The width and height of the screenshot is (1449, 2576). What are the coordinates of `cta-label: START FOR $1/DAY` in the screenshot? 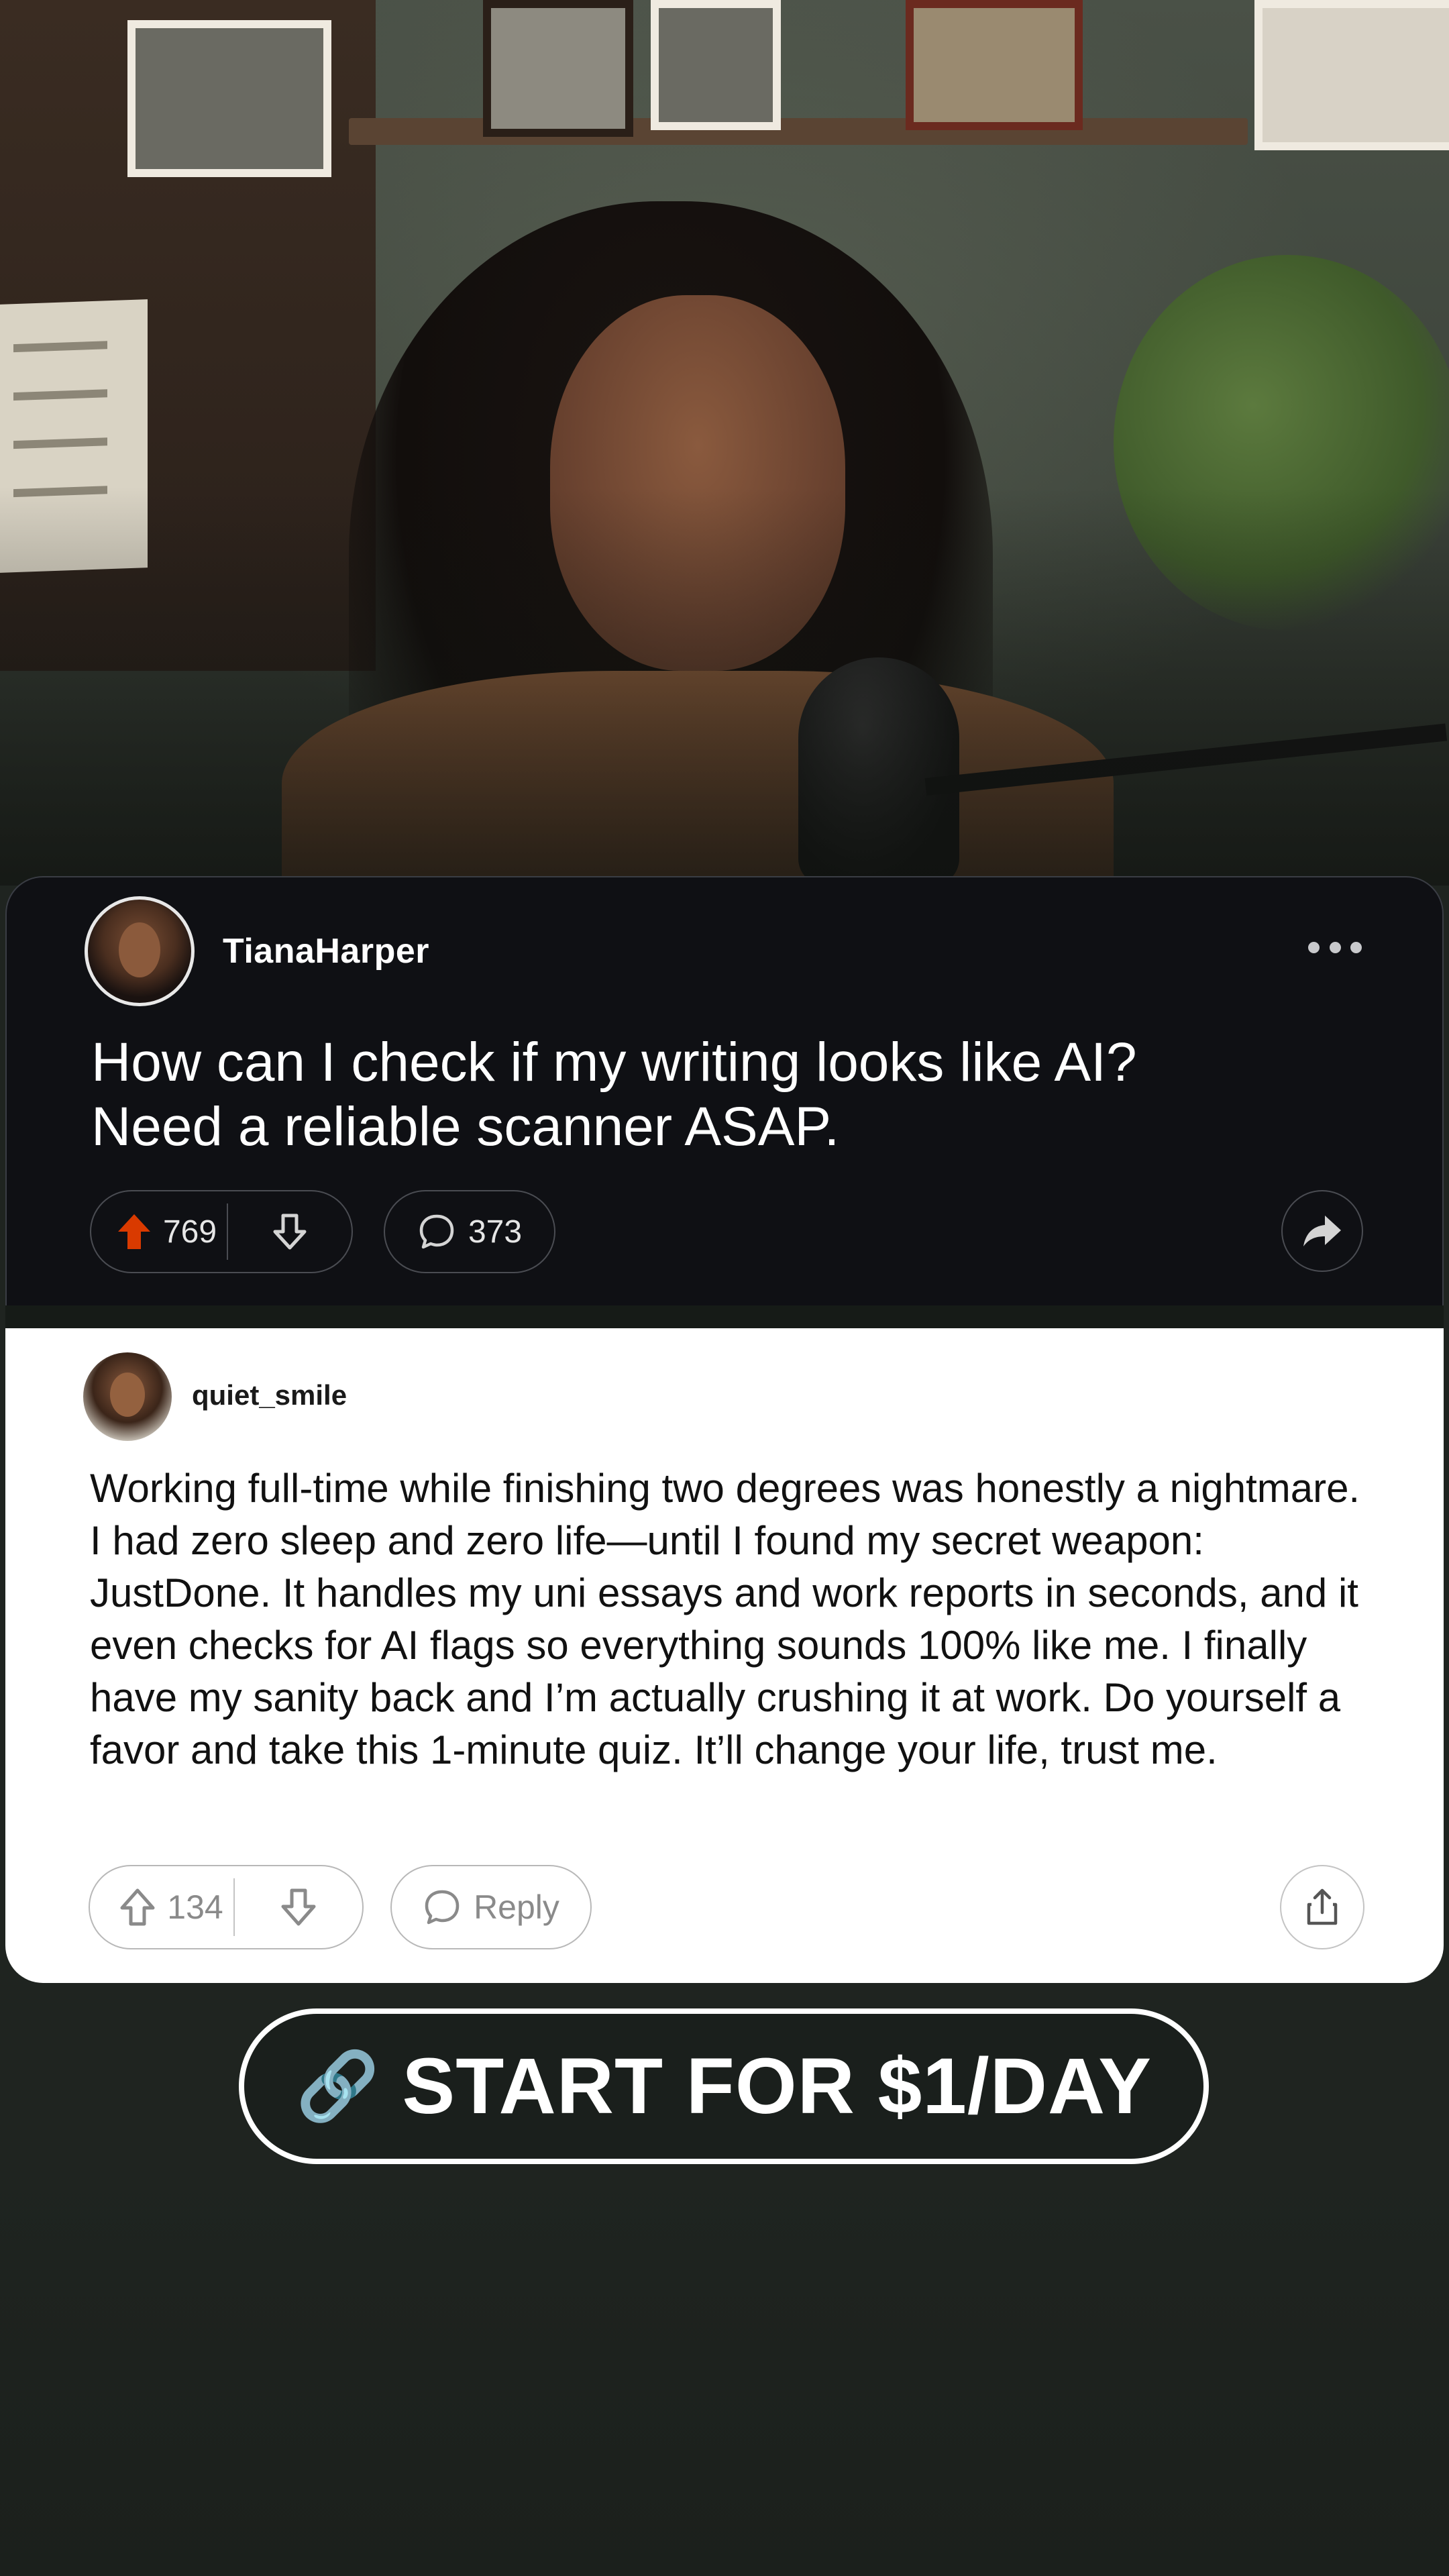 It's located at (777, 2086).